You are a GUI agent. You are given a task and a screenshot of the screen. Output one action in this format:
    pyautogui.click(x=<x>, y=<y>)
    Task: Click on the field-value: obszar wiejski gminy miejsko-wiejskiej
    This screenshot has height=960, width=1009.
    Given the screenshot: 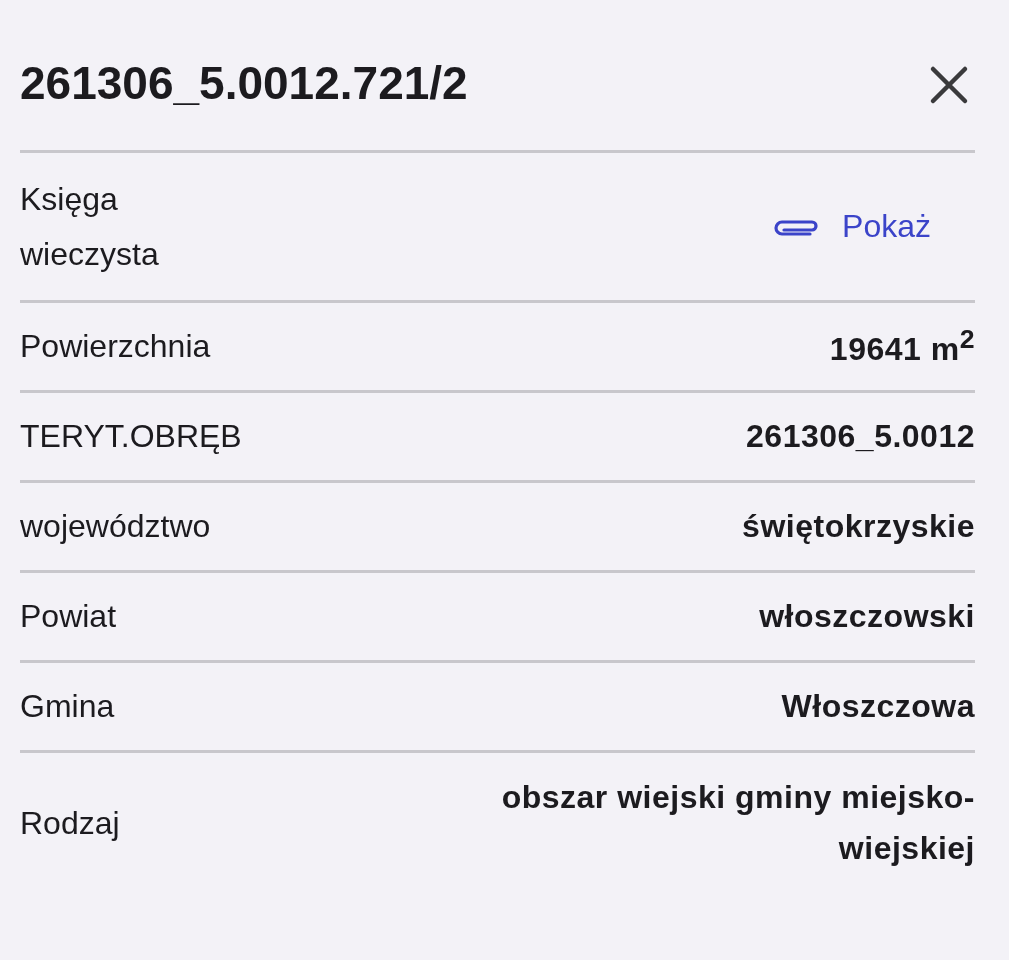 What is the action you would take?
    pyautogui.click(x=737, y=822)
    